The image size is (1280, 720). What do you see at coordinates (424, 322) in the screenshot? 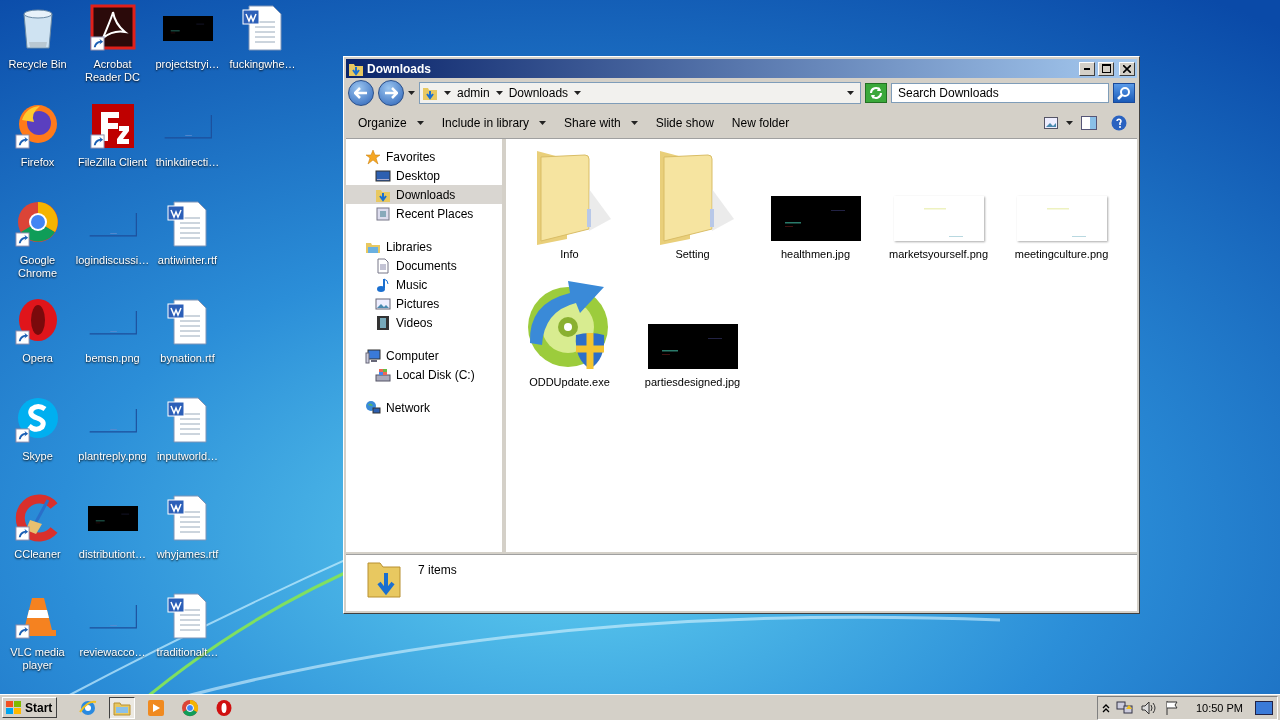
I see `nav-item: Videos` at bounding box center [424, 322].